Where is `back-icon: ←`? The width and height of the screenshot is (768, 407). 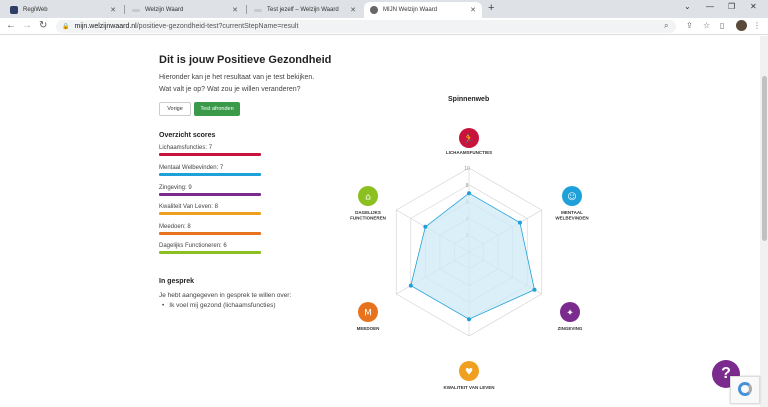
back-icon: ← is located at coordinates (11, 25).